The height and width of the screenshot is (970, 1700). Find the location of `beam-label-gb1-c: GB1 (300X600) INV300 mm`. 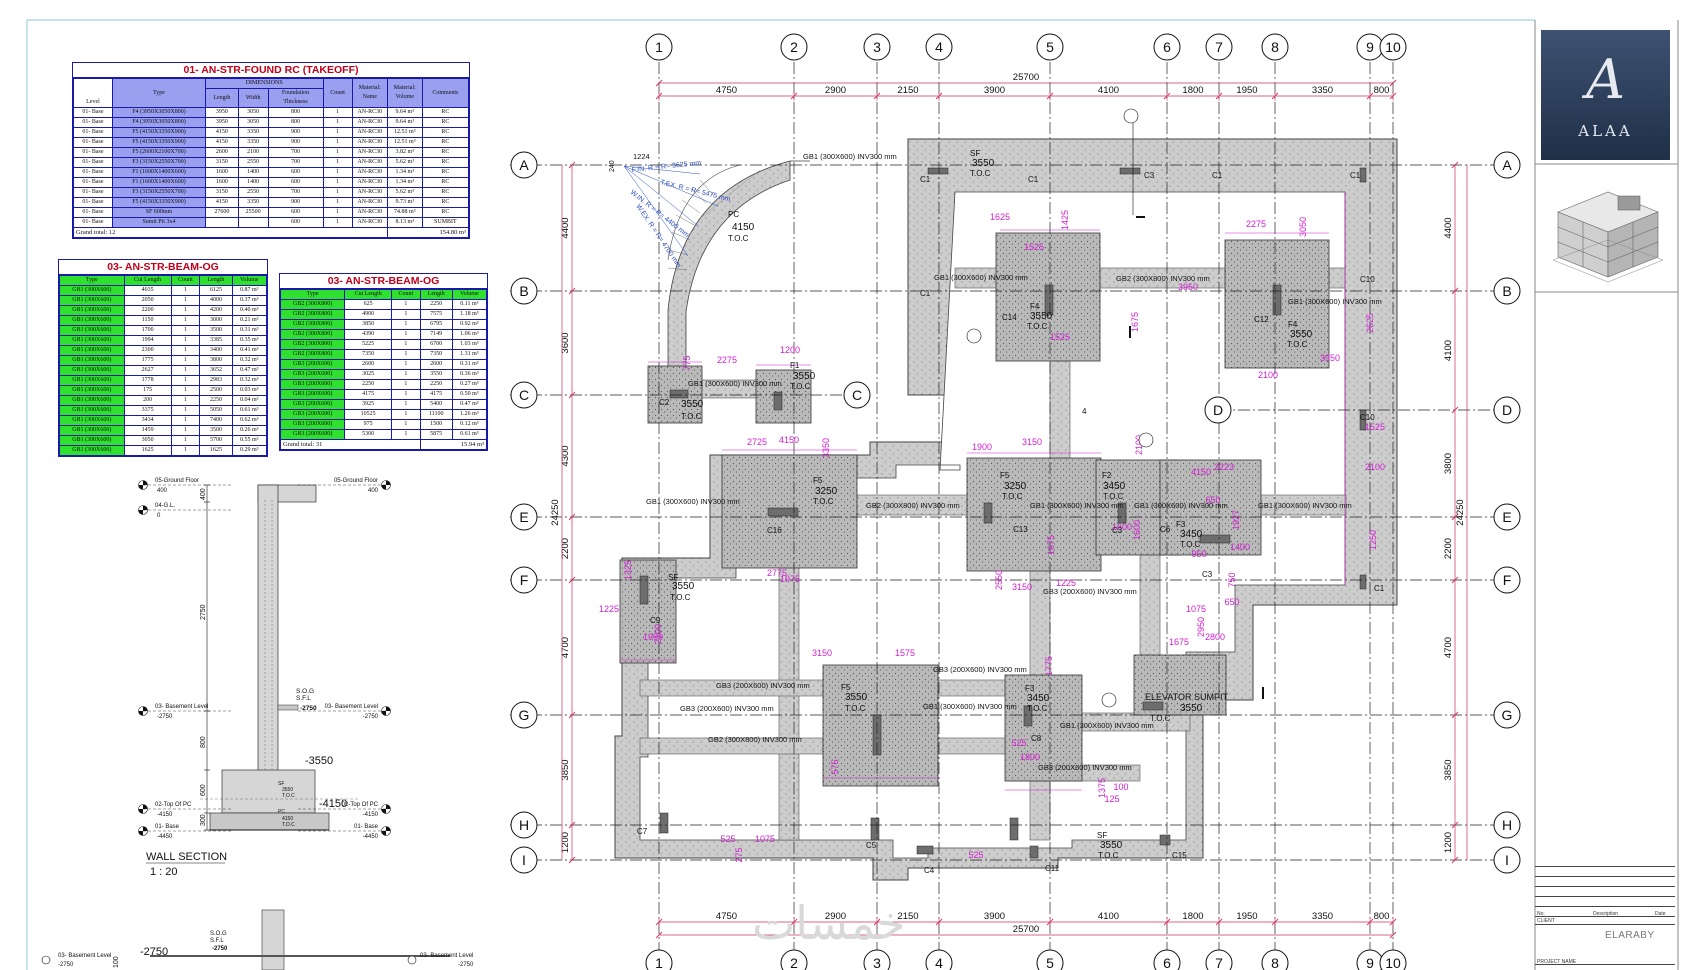

beam-label-gb1-c: GB1 (300X600) INV300 mm is located at coordinates (1335, 301).